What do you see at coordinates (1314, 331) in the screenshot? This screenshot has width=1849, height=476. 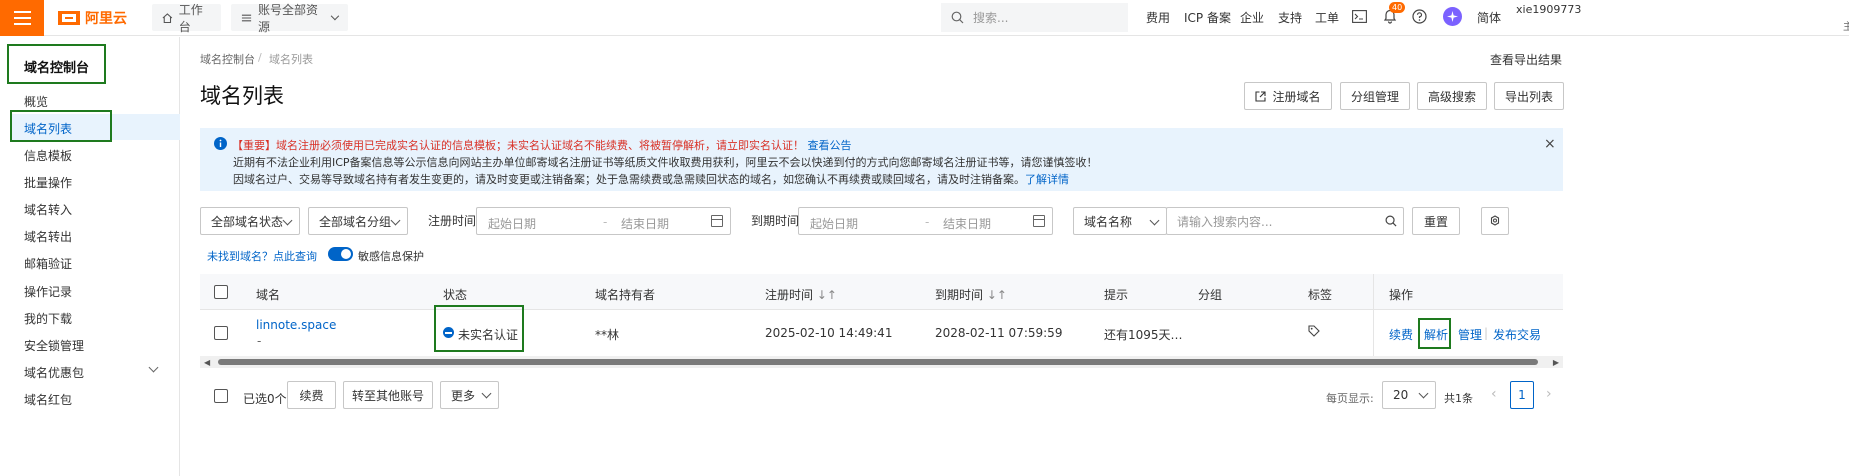 I see `tag-icon` at bounding box center [1314, 331].